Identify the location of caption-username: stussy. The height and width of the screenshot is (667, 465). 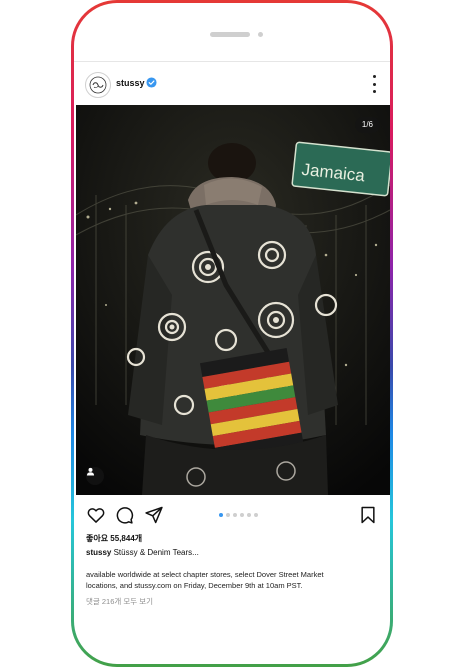
(98, 552).